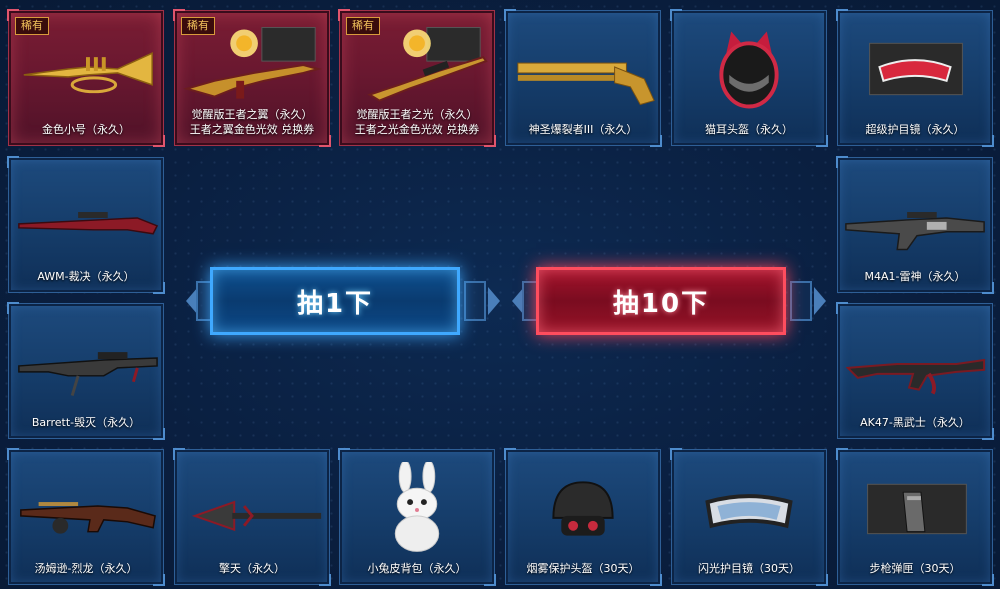 Image resolution: width=1000 pixels, height=589 pixels. I want to click on rifle-magazine-icon, so click(915, 507).